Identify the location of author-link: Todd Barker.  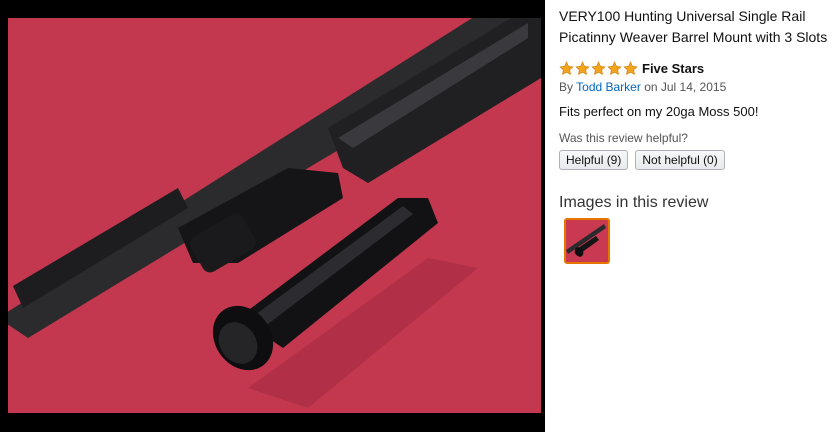
(608, 87).